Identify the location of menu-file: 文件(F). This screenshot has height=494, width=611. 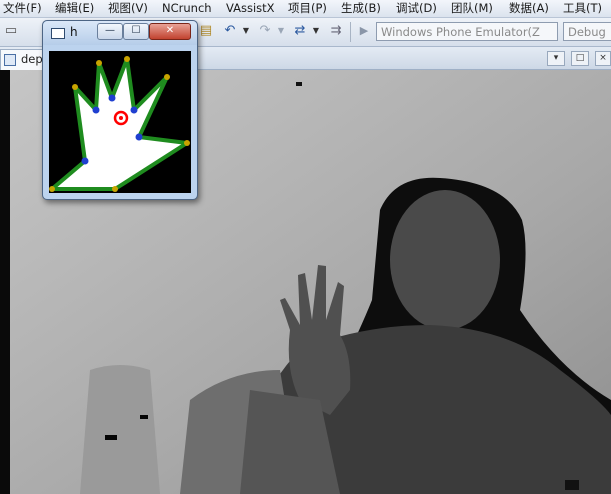
(22, 8).